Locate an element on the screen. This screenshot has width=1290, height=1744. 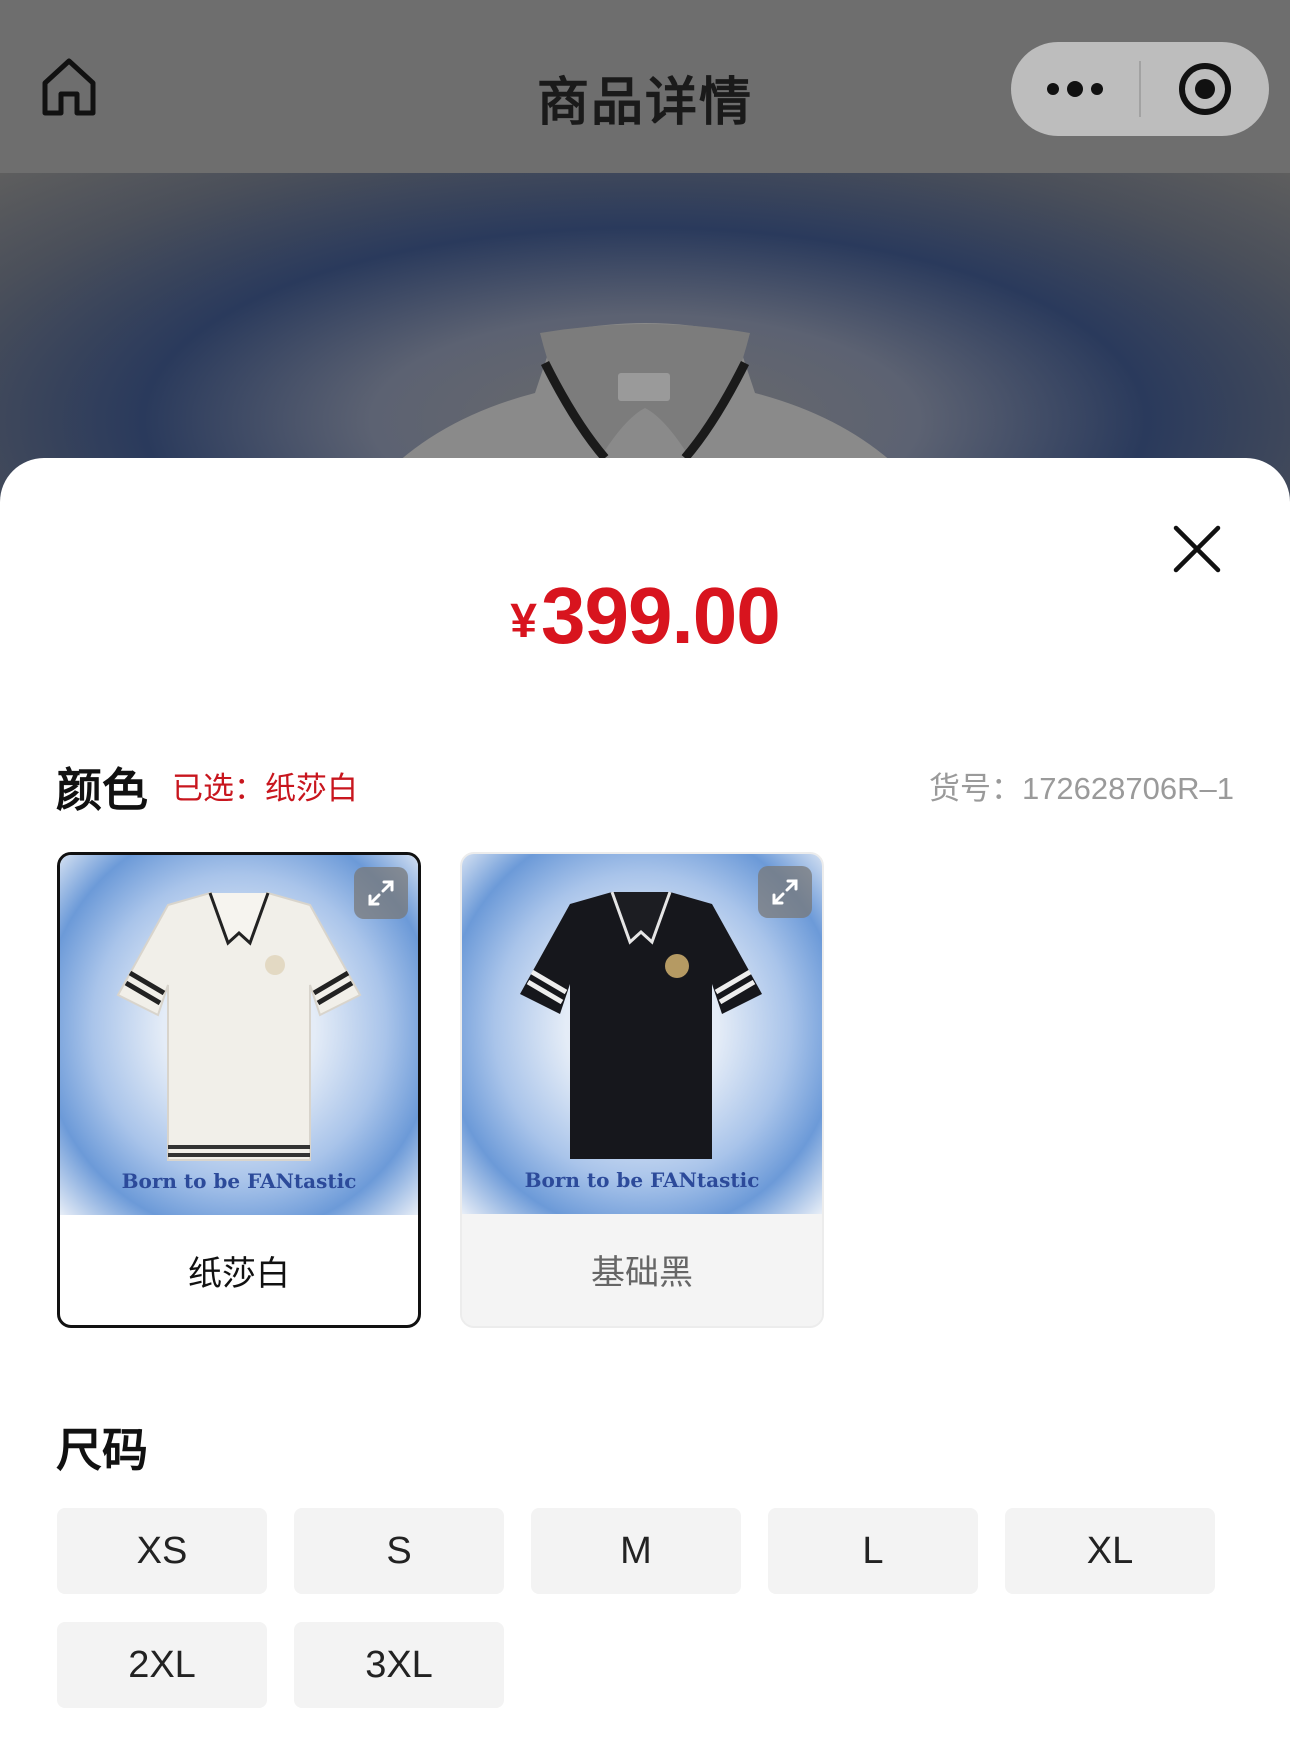
color-option-basic-black: Born to be FANtastic 基础黑 is located at coordinates (642, 1090).